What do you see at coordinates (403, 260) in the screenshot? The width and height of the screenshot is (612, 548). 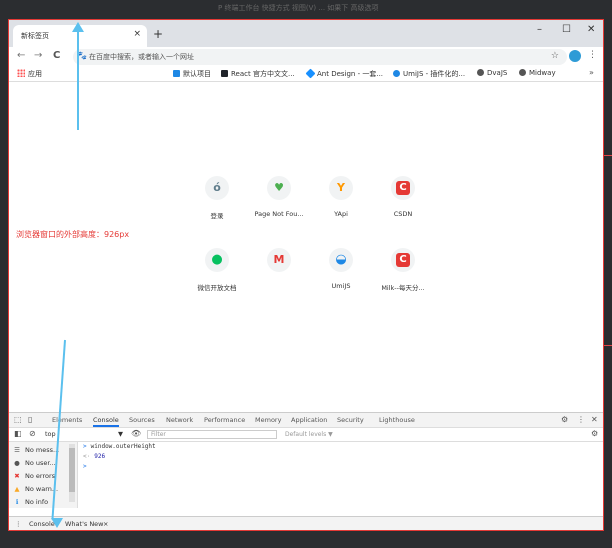 I see `shortcut-icon-circle: C` at bounding box center [403, 260].